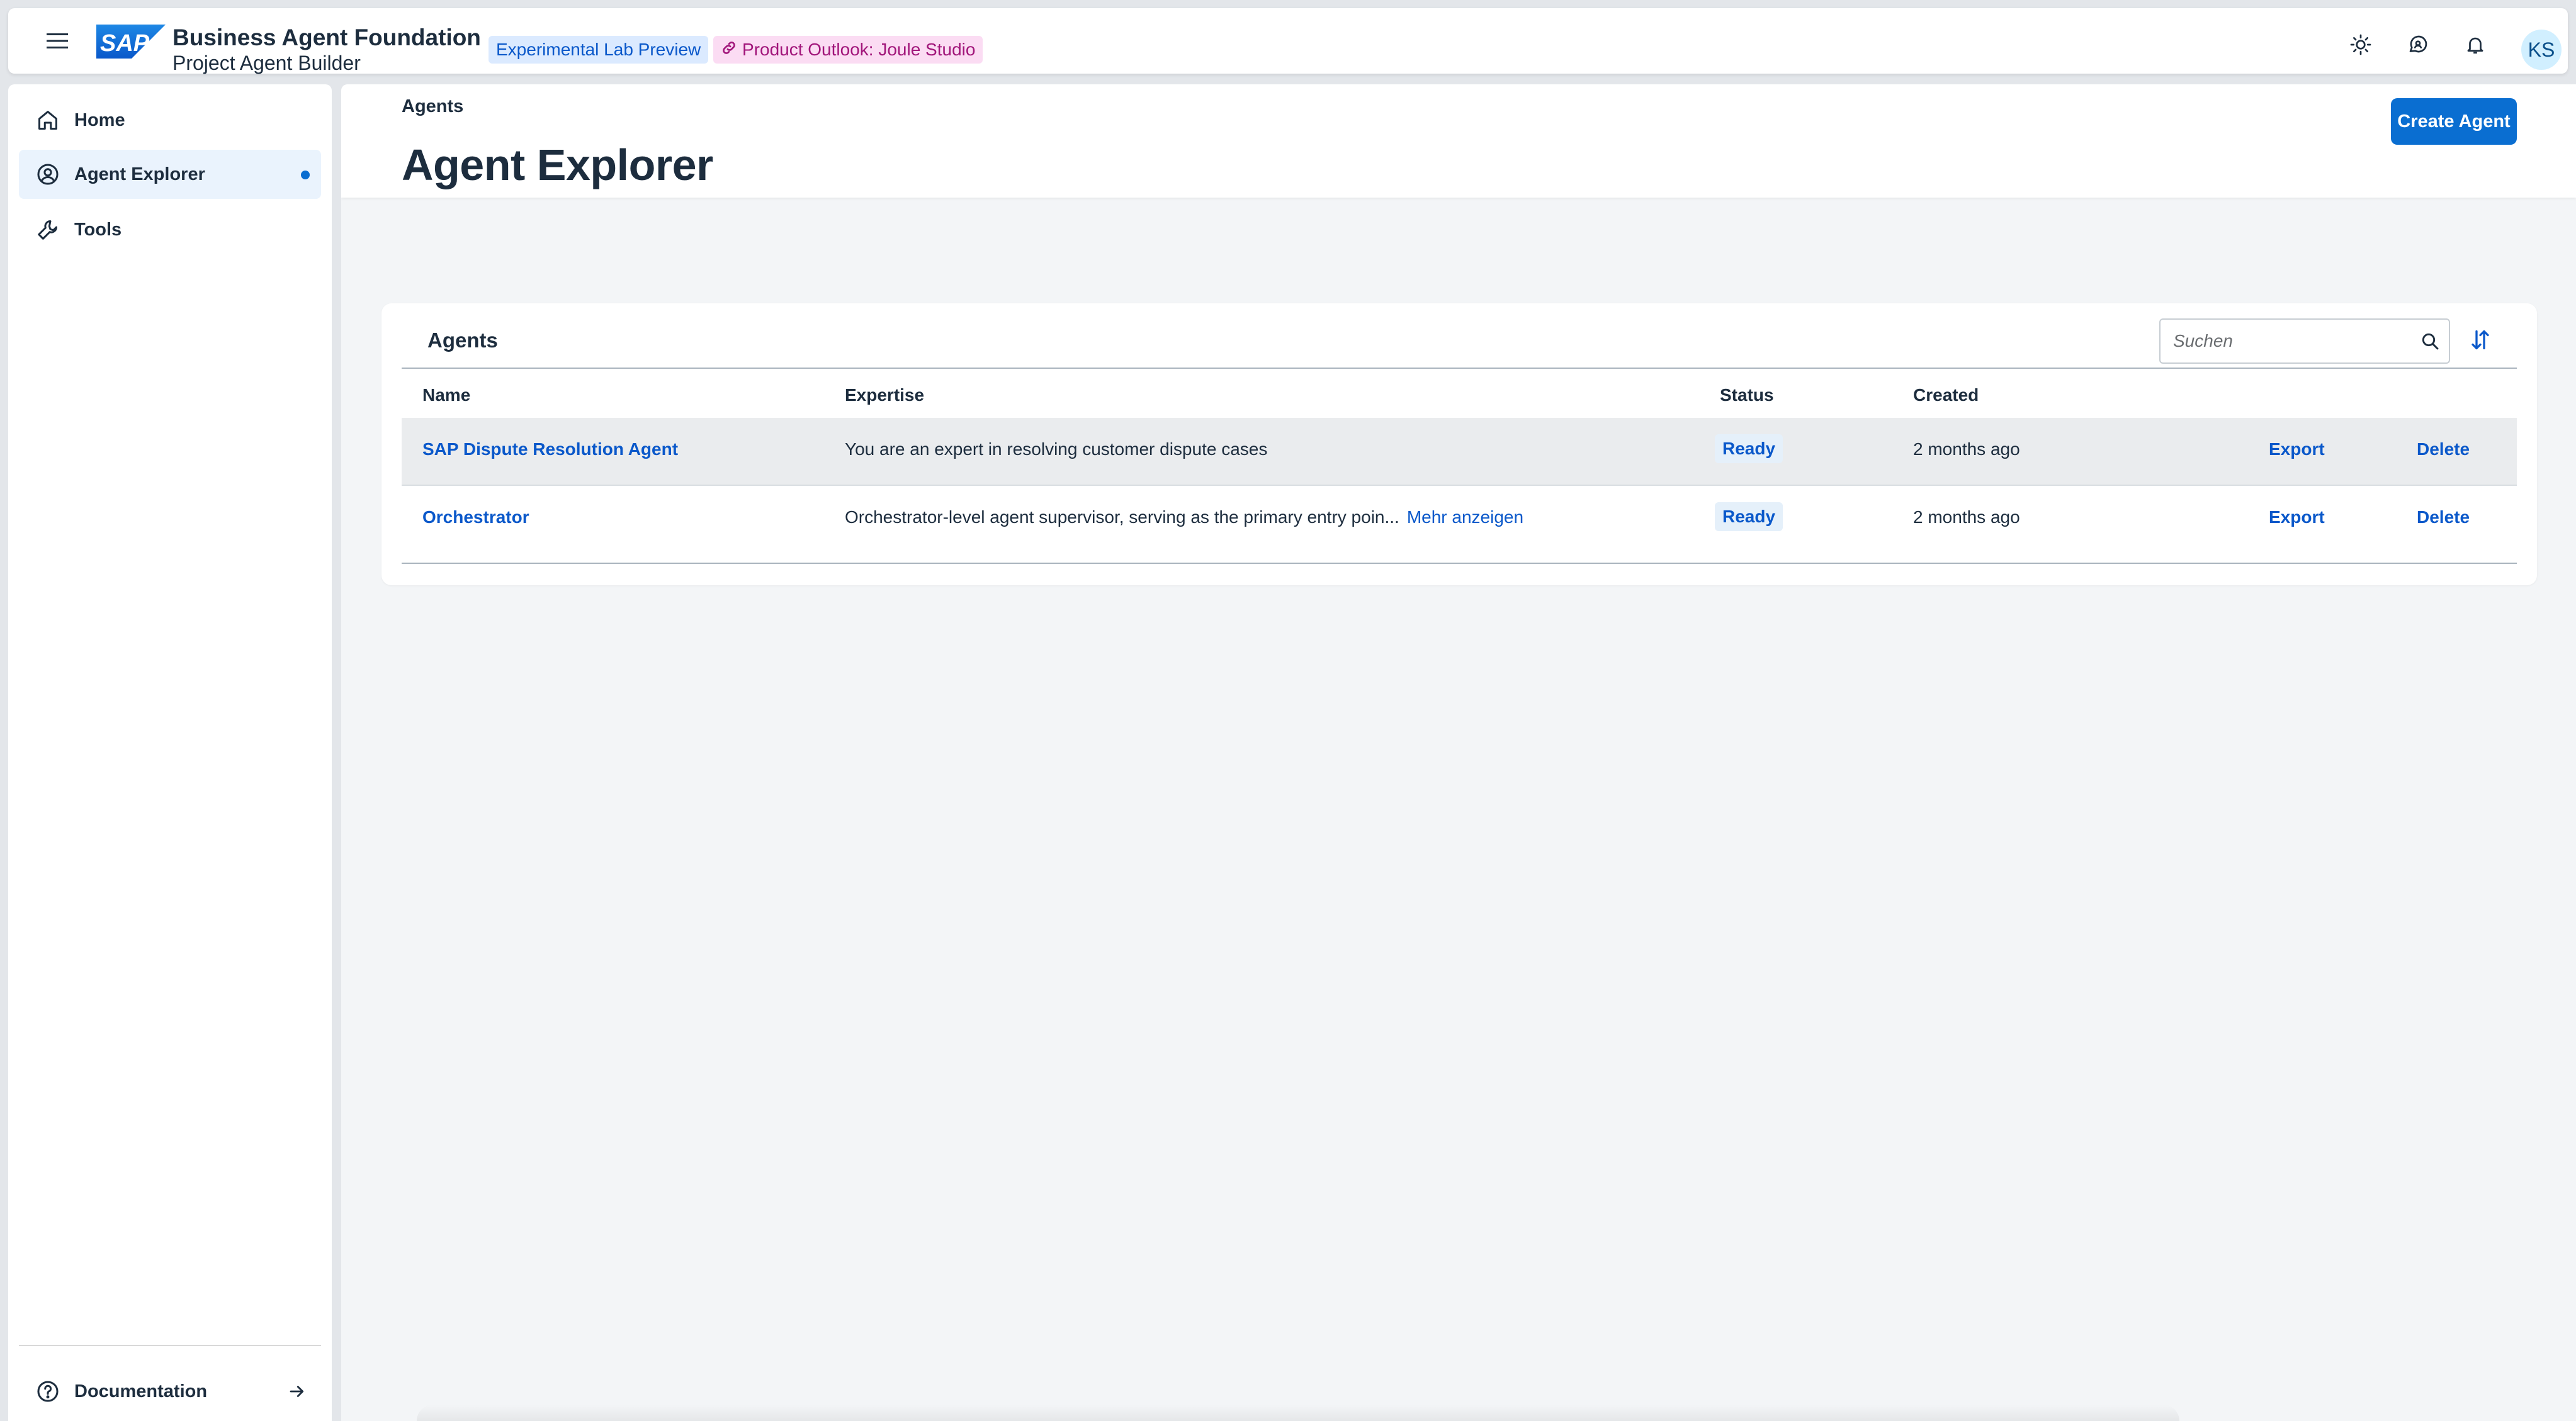  What do you see at coordinates (1946, 395) in the screenshot?
I see `column-header-created: Created` at bounding box center [1946, 395].